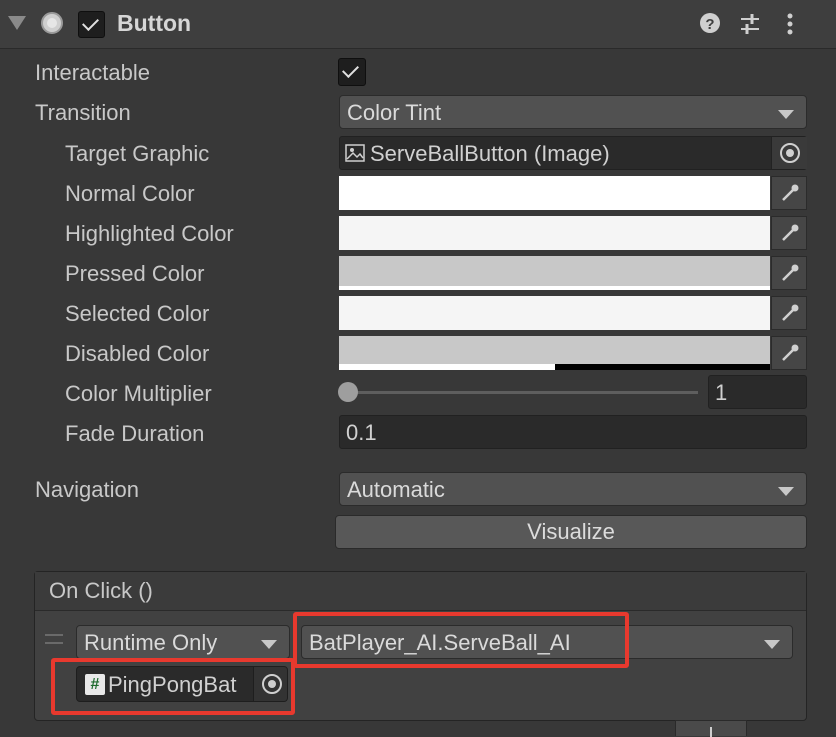 This screenshot has width=836, height=737. Describe the element at coordinates (101, 590) in the screenshot. I see `on-click-title: On Click ()` at that location.